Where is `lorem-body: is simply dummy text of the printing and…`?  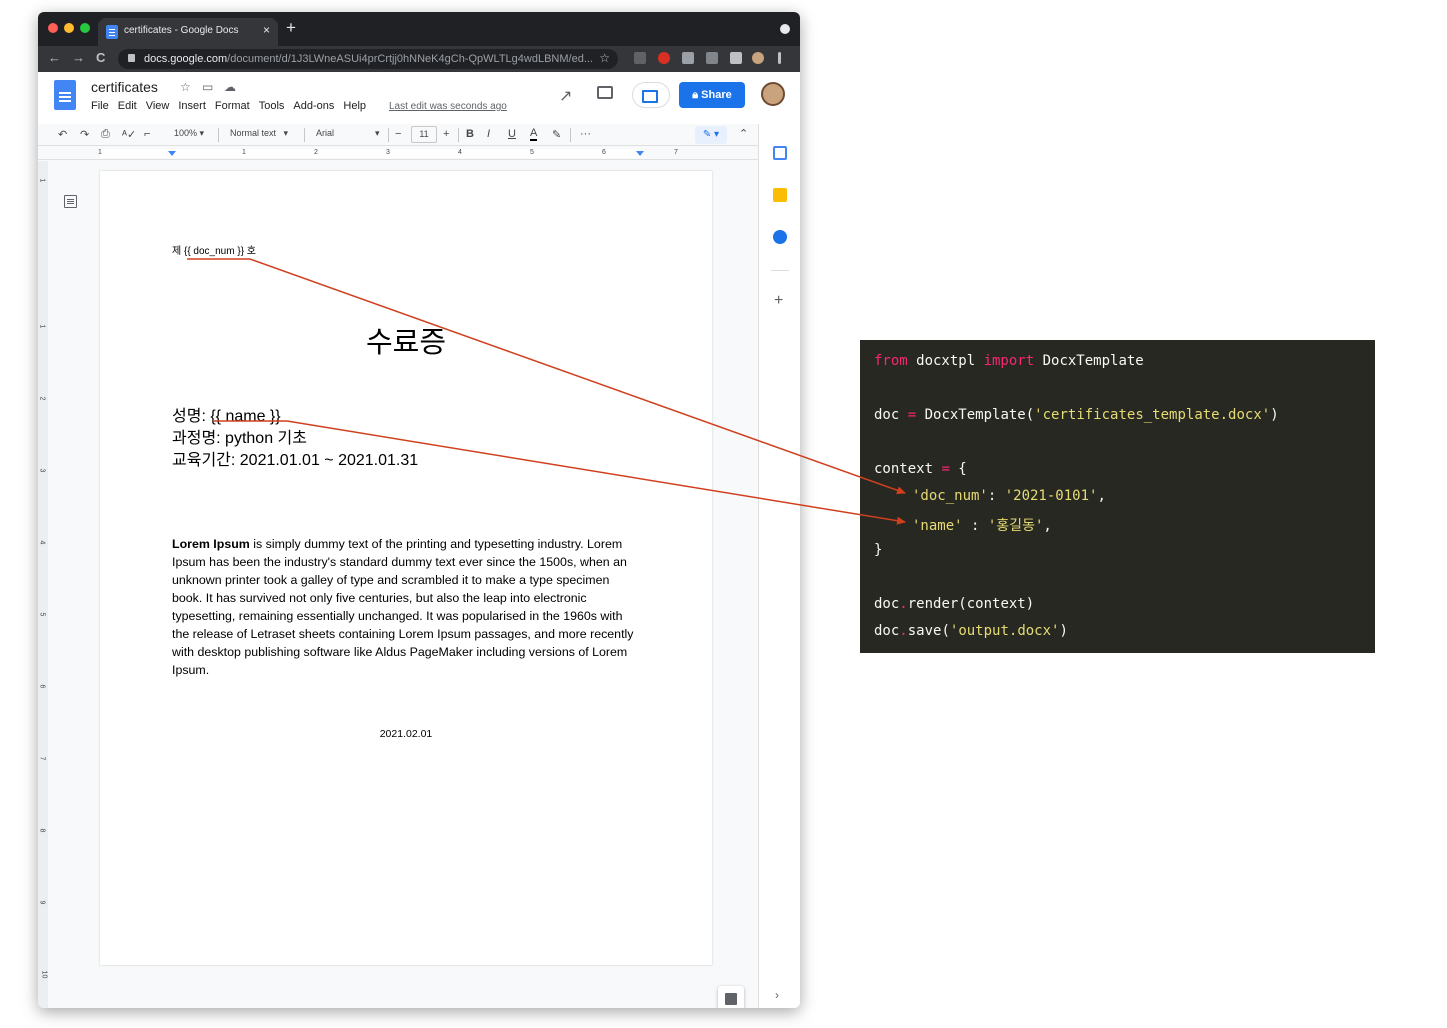
lorem-body: is simply dummy text of the printing and… is located at coordinates (403, 607).